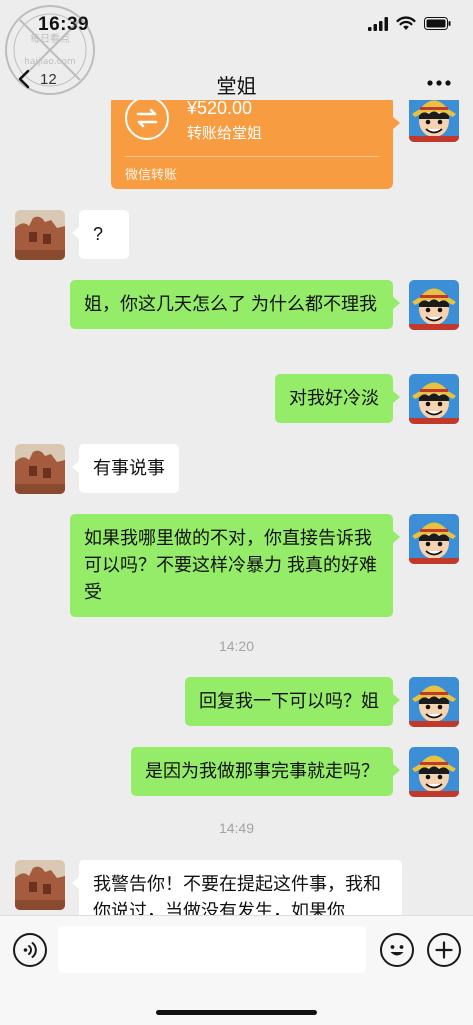  I want to click on transfer-arrows-icon, so click(147, 120).